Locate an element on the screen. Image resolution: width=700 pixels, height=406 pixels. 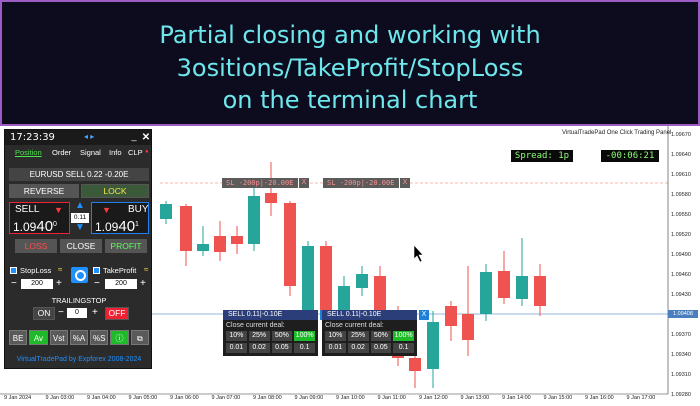
reverse-button: REVERSE is located at coordinates (44, 191).